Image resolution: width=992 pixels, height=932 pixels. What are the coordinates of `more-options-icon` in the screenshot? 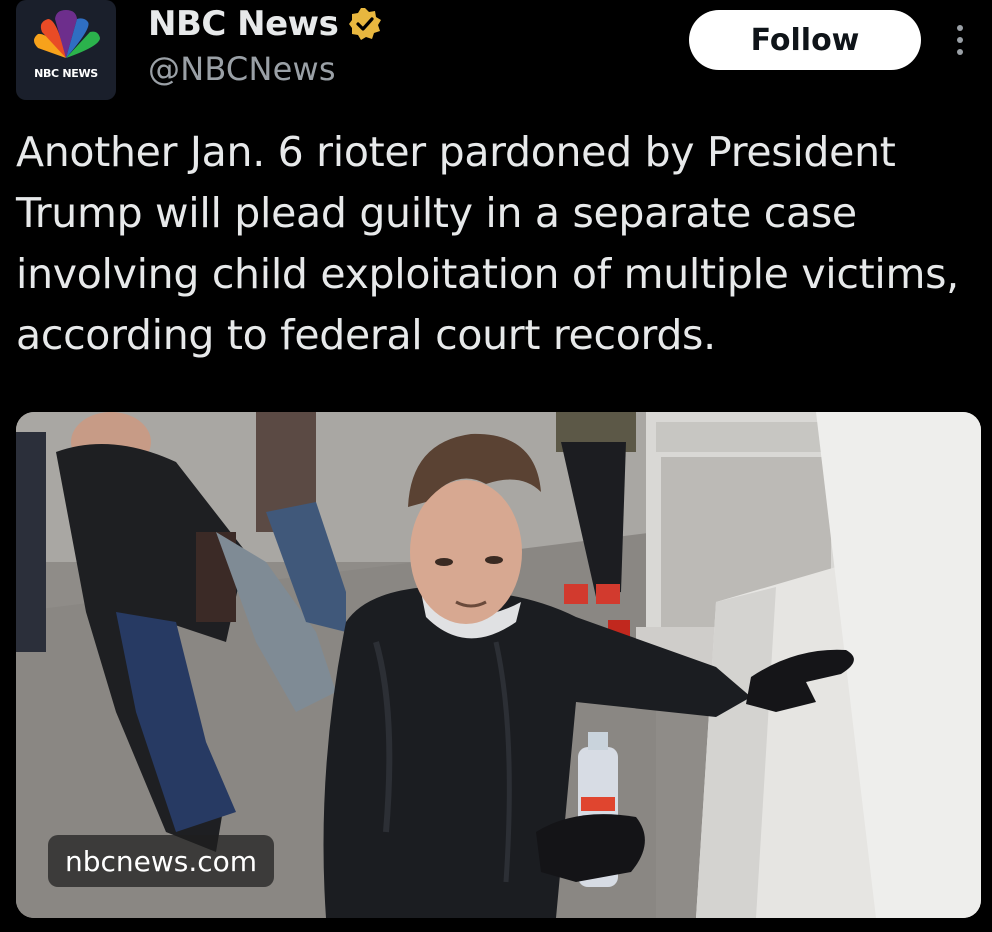 It's located at (960, 40).